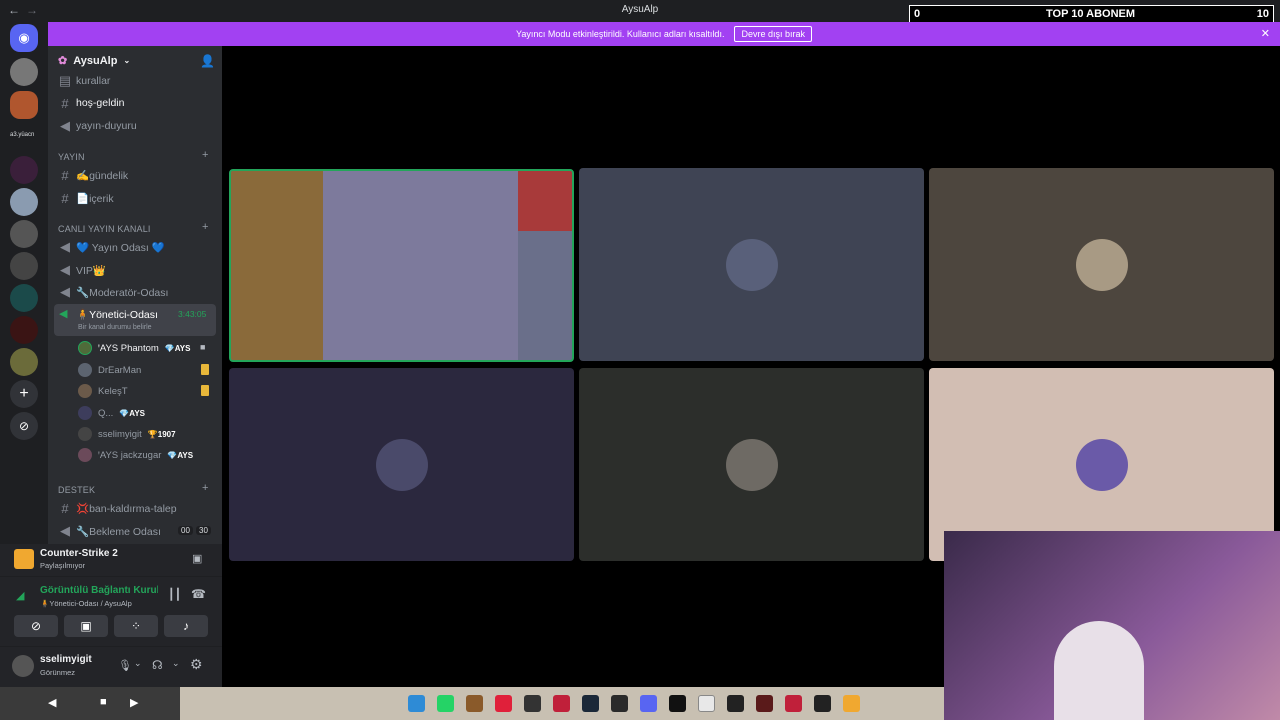 The height and width of the screenshot is (720, 1280). Describe the element at coordinates (22, 135) in the screenshot. I see `server-label: a3.yüacn` at that location.